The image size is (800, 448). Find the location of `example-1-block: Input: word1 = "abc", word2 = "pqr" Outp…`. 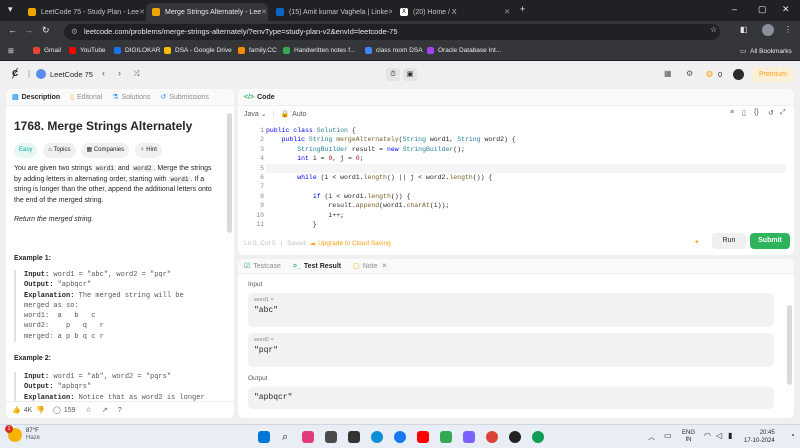

example-1-block: Input: word1 = "abc", word2 = "pqr" Outp… is located at coordinates (116, 306).